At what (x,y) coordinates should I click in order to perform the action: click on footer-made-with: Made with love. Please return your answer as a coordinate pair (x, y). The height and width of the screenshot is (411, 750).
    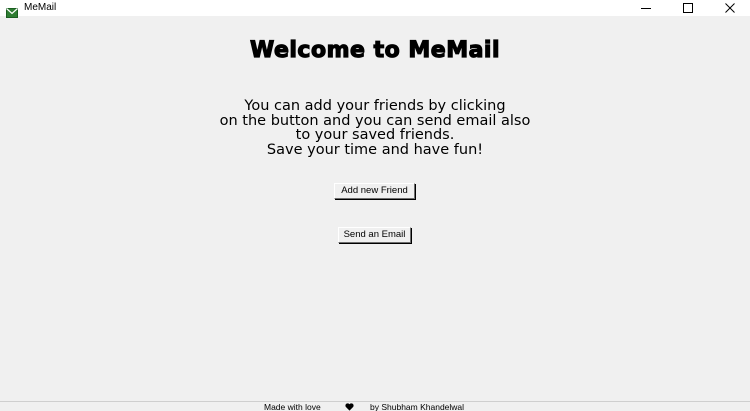
    Looking at the image, I should click on (292, 406).